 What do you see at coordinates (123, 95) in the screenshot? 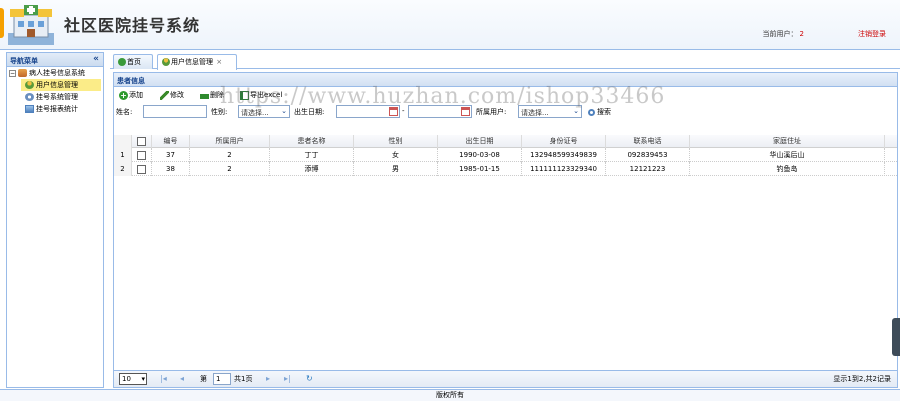
I see `add-icon: +` at bounding box center [123, 95].